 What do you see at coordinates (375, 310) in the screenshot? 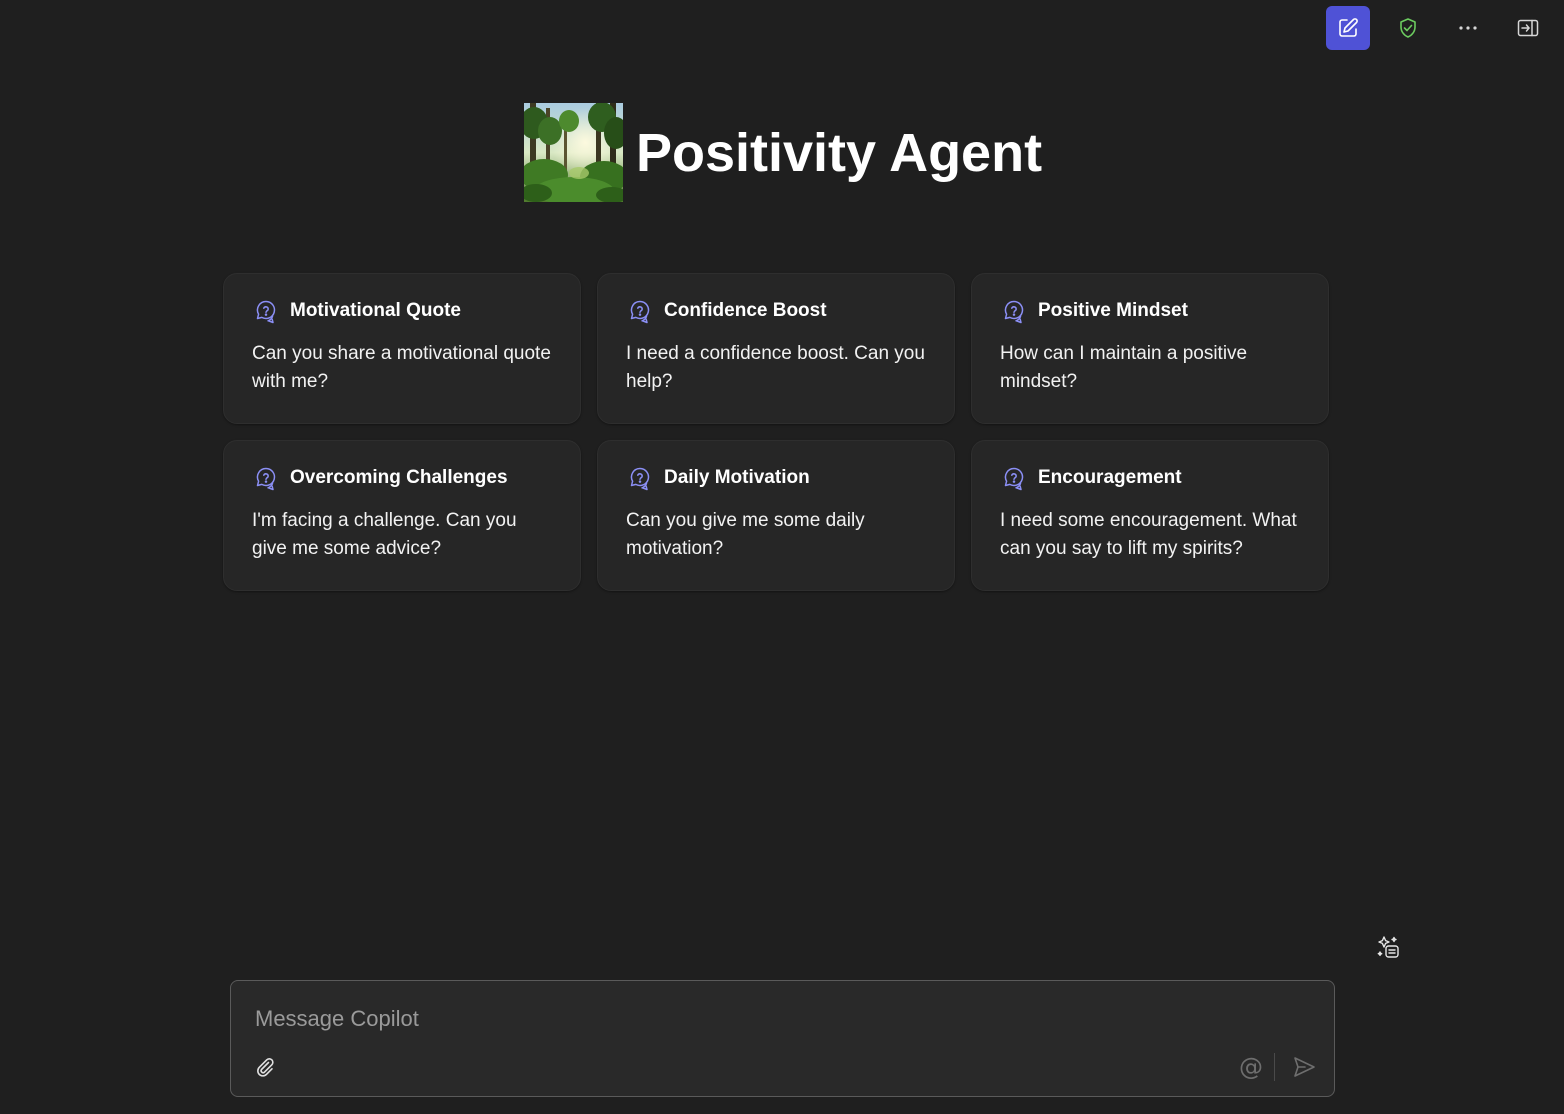
I see `card-title: Motivational Quote` at bounding box center [375, 310].